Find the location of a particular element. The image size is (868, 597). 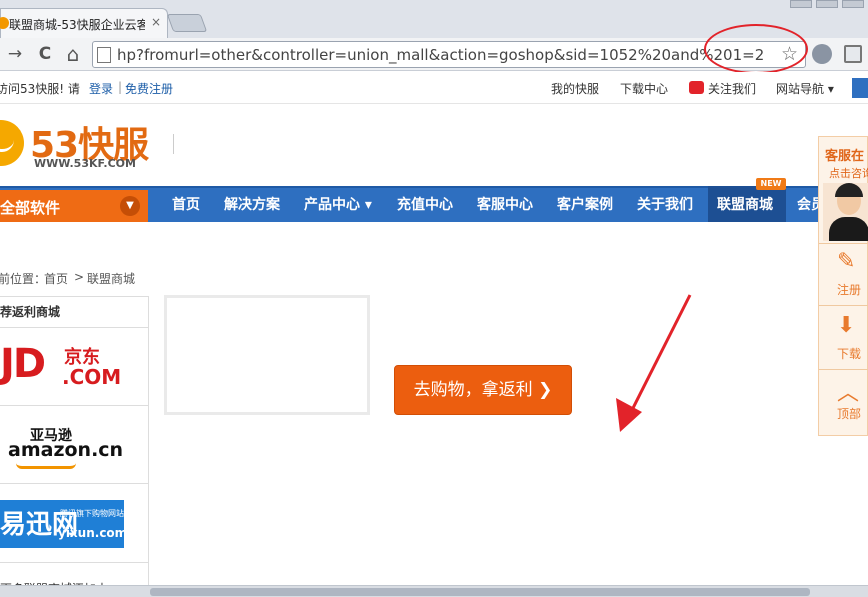

logo-divider is located at coordinates (173, 144).